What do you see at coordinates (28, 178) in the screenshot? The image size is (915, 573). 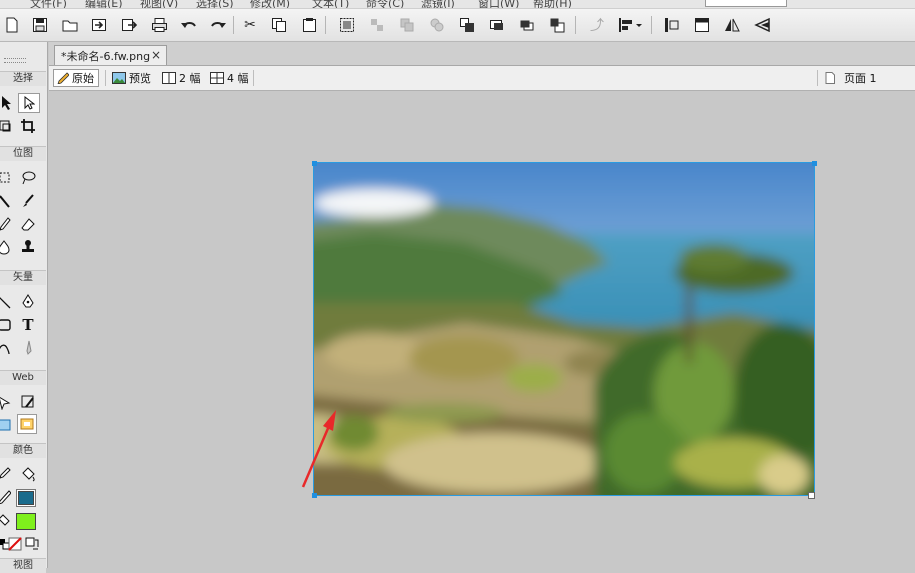 I see `lasso-tool-icon` at bounding box center [28, 178].